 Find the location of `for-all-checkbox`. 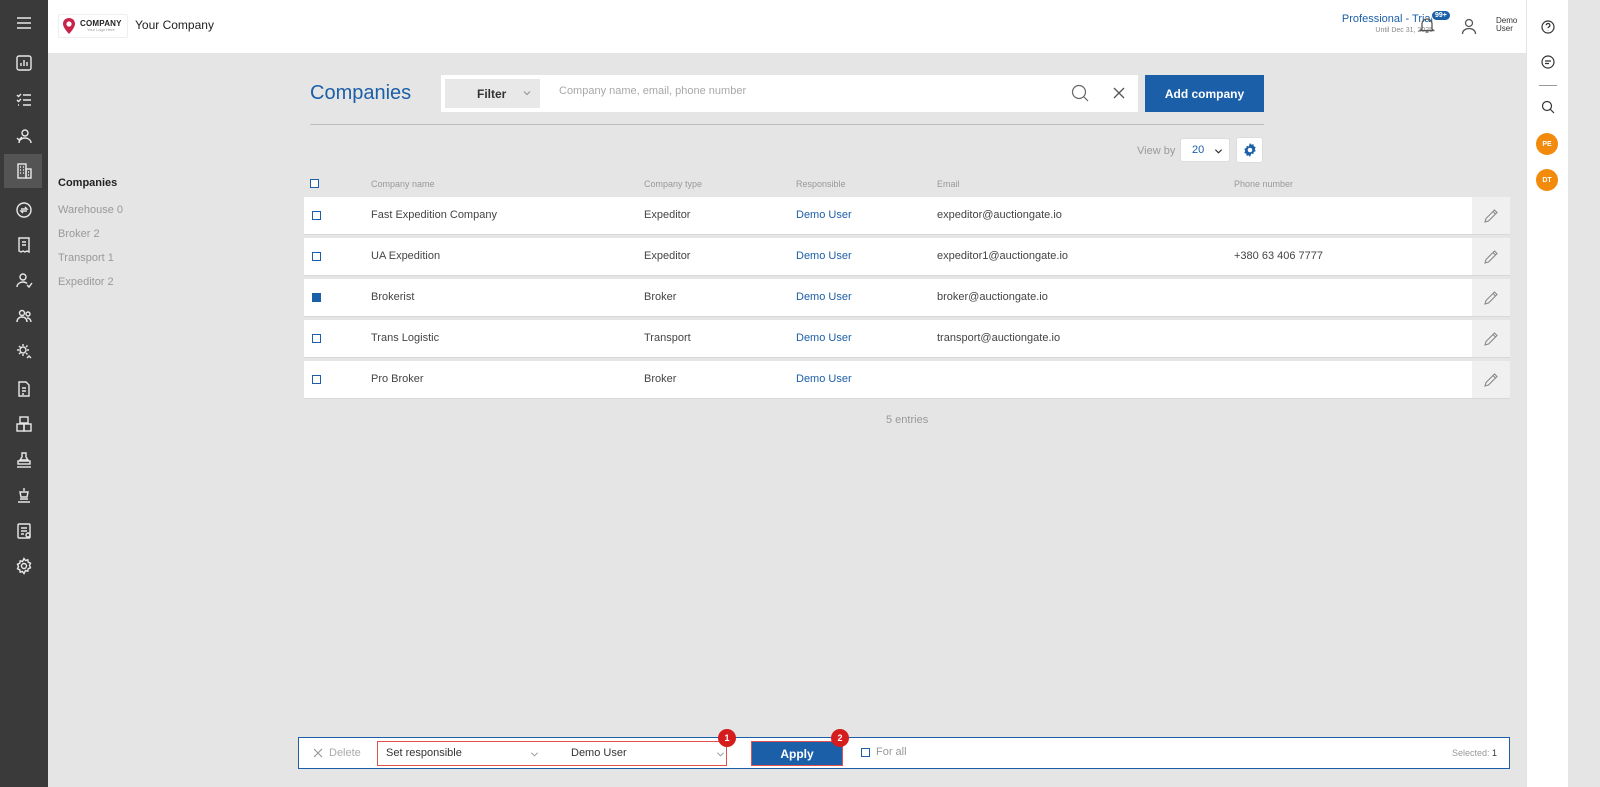

for-all-checkbox is located at coordinates (865, 752).